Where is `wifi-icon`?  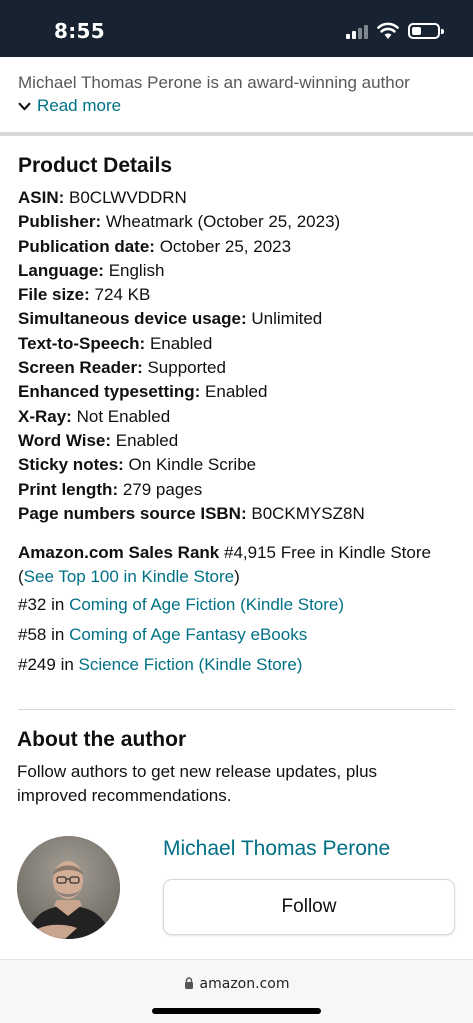 wifi-icon is located at coordinates (388, 30).